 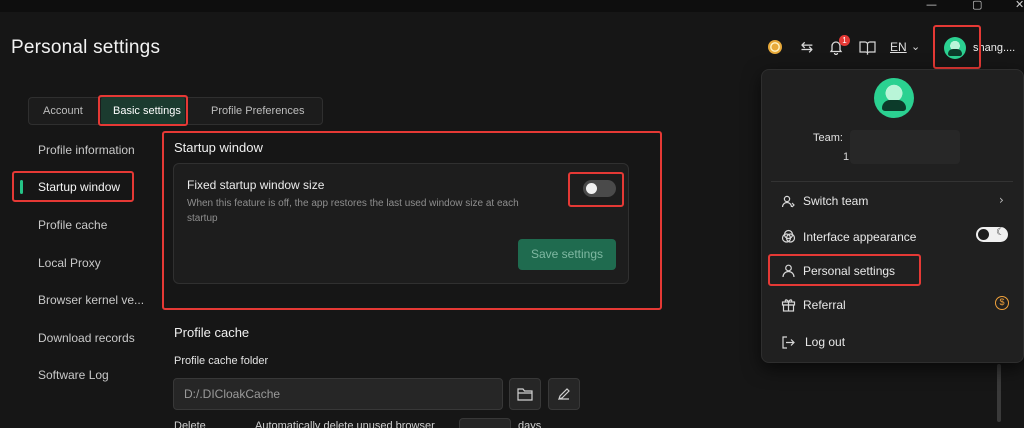 I want to click on sidebar-item-startup-window: Startup window, so click(x=79, y=187).